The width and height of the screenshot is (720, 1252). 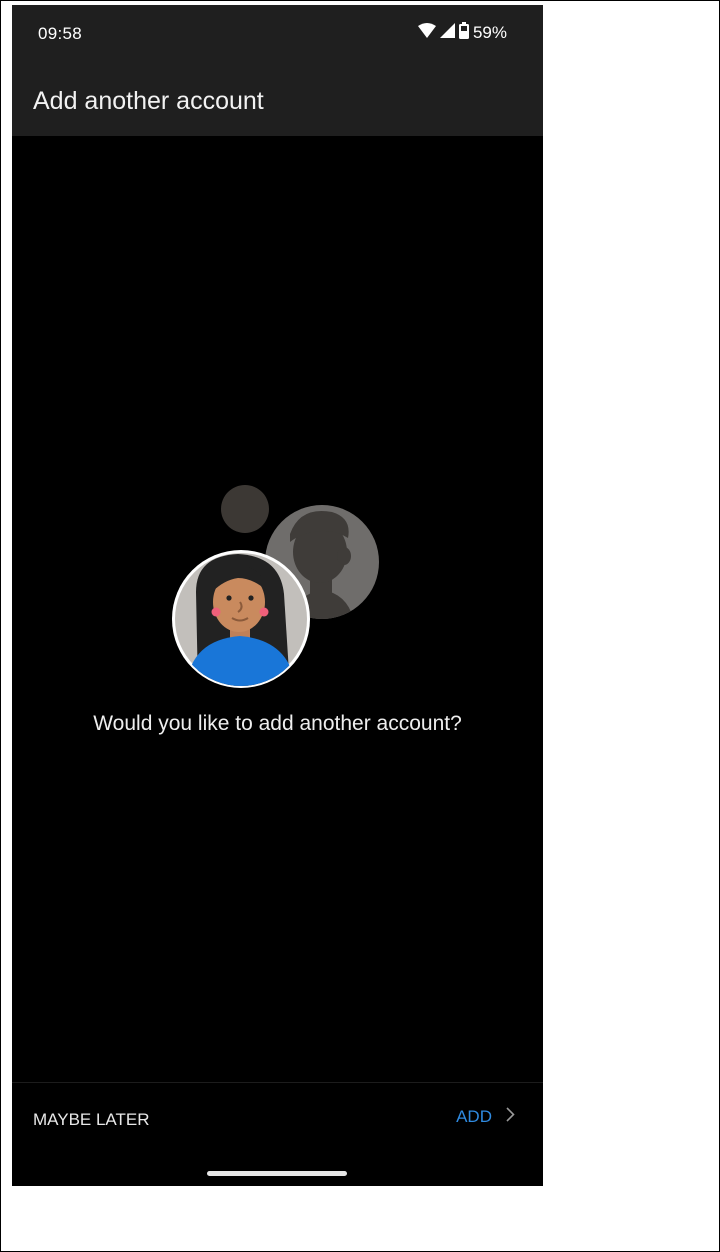 I want to click on app-bar: Add another account, so click(x=277, y=99).